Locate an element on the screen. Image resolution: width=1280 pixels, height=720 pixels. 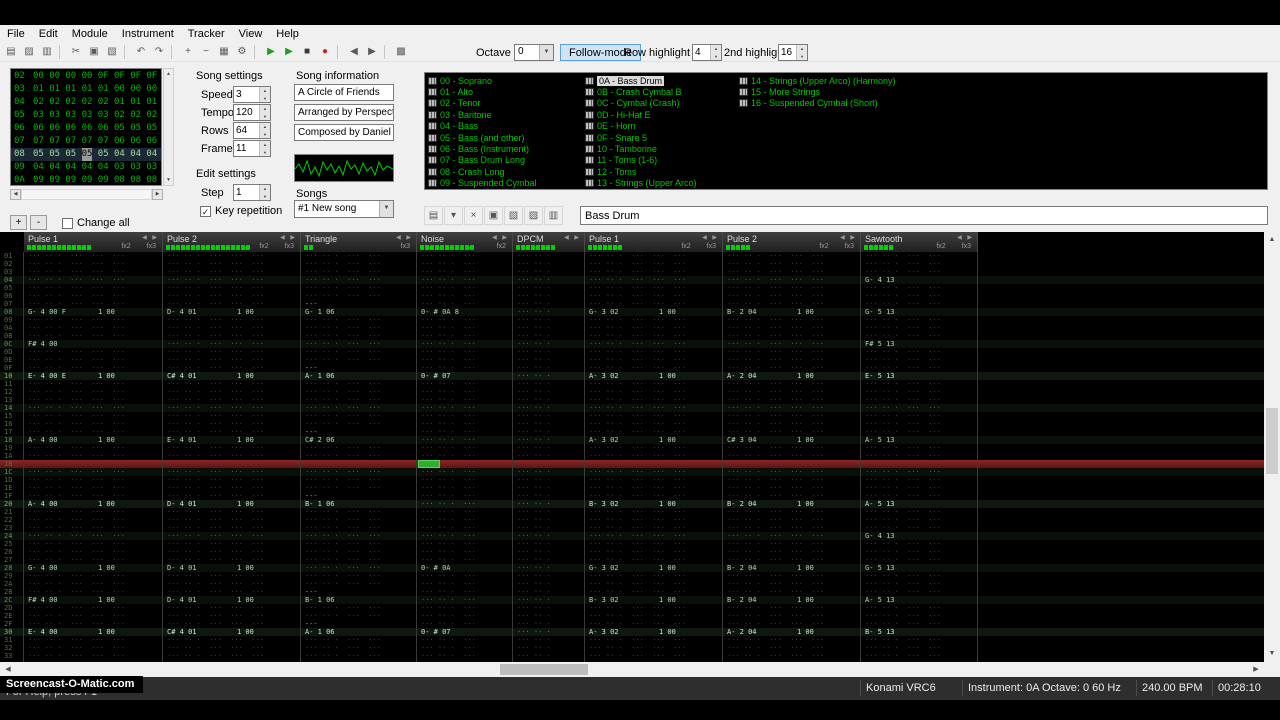
instrument-name-field is located at coordinates (924, 215).